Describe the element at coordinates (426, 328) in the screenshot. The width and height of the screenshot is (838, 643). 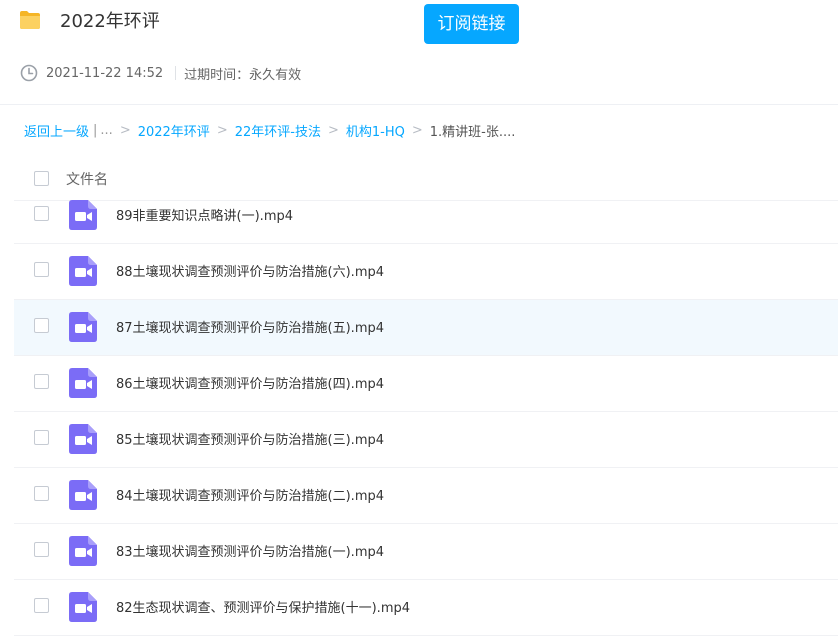
I see `file-row: 87土壤现状调查预测评价与防治措施(五).mp4` at that location.